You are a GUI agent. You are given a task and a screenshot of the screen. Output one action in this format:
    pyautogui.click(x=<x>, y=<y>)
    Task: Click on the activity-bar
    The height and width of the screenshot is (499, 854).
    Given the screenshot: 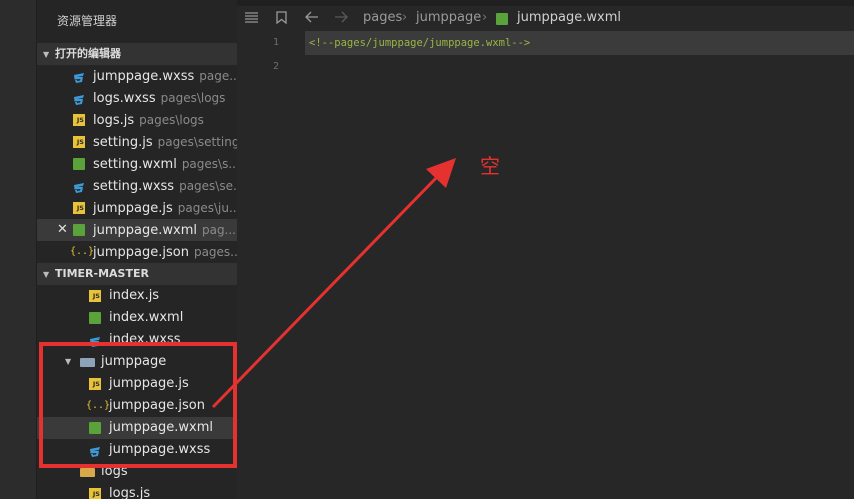 What is the action you would take?
    pyautogui.click(x=18, y=249)
    